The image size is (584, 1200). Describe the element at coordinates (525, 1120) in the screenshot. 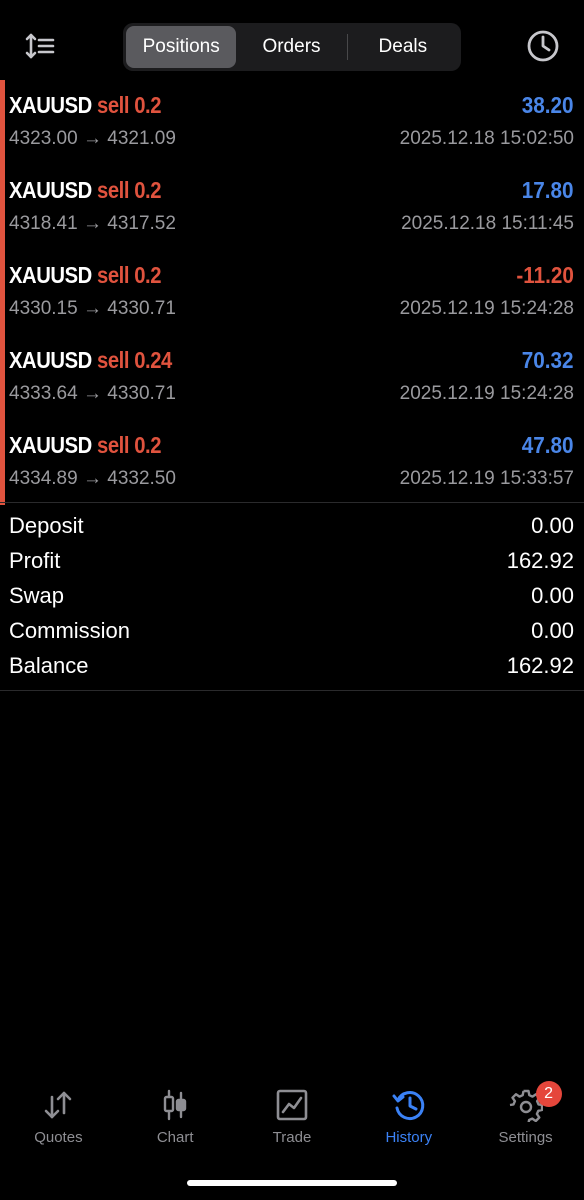

I see `tab-settings: Settings 2` at that location.